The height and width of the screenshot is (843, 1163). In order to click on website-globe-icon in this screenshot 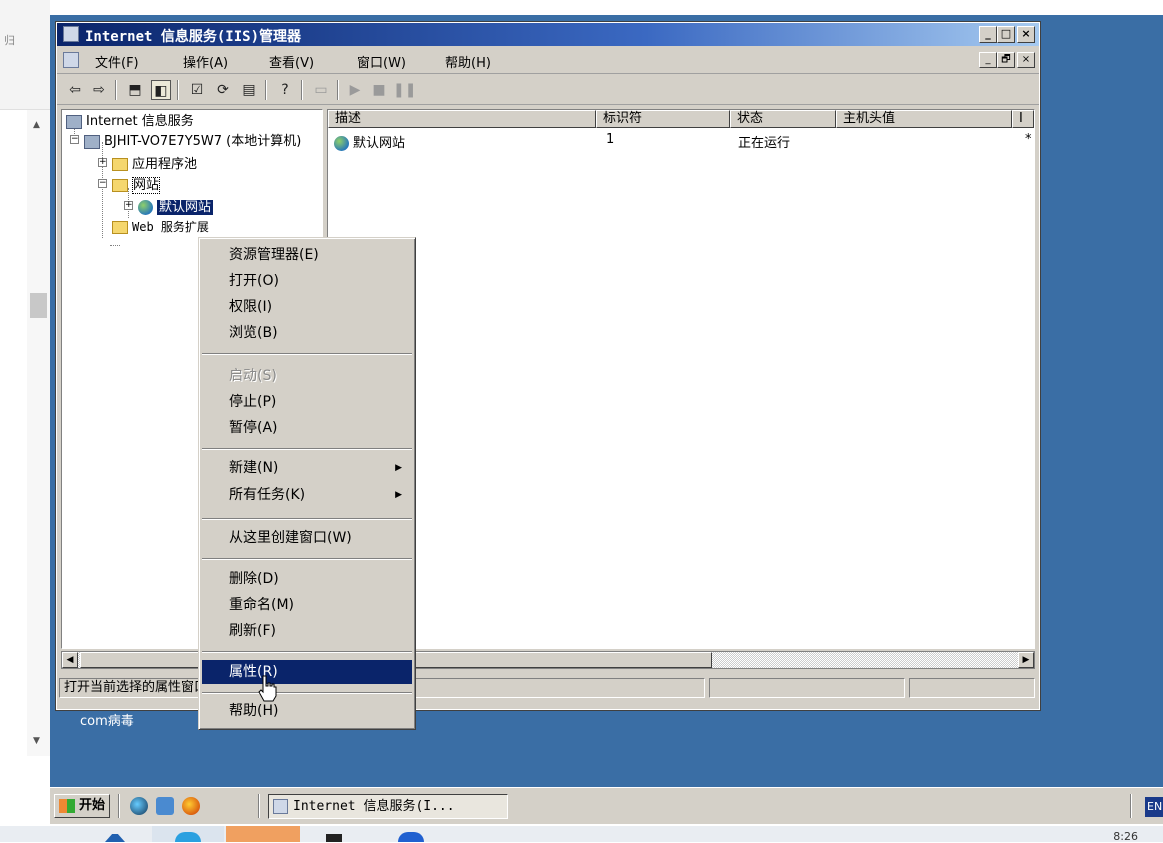, I will do `click(145, 207)`.